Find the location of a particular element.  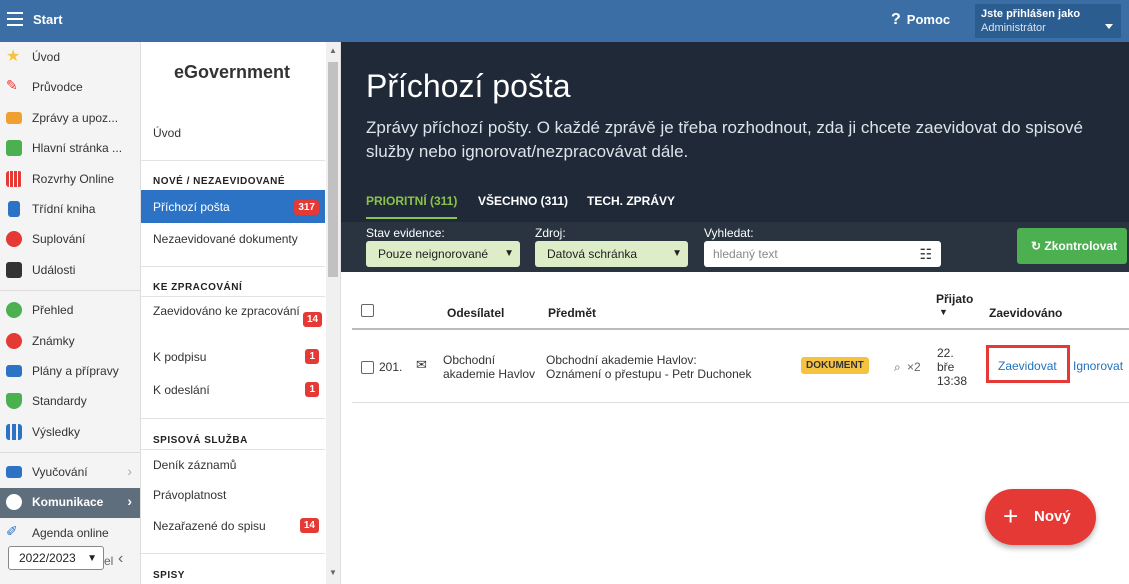

sort-desc-icon: ▼ is located at coordinates (943, 312).